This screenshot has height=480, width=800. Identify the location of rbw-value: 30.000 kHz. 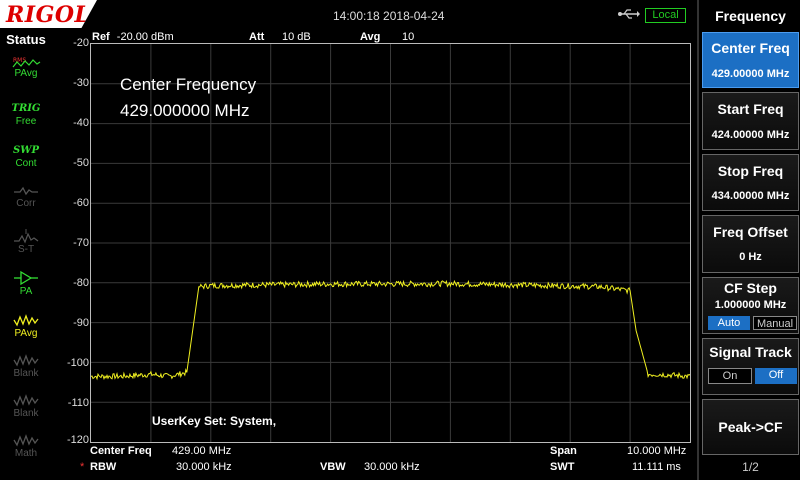
(204, 467).